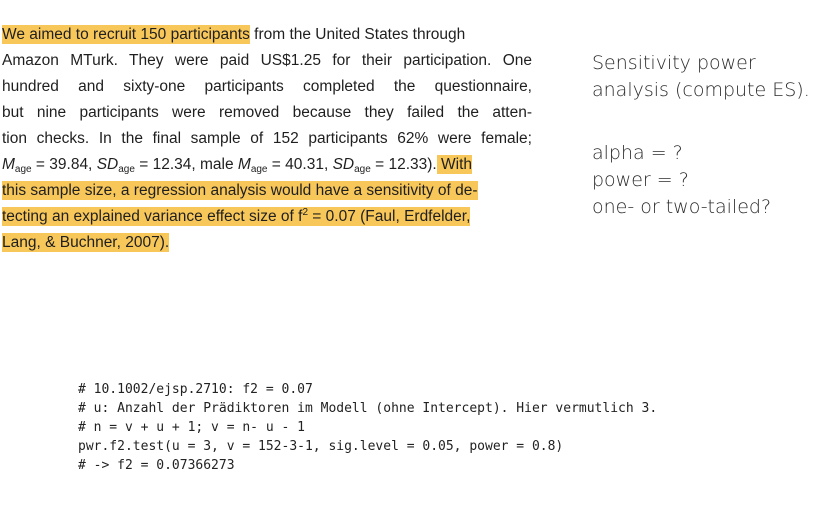 The height and width of the screenshot is (507, 837). I want to click on note-title-line: Sensitivity power, so click(674, 63).